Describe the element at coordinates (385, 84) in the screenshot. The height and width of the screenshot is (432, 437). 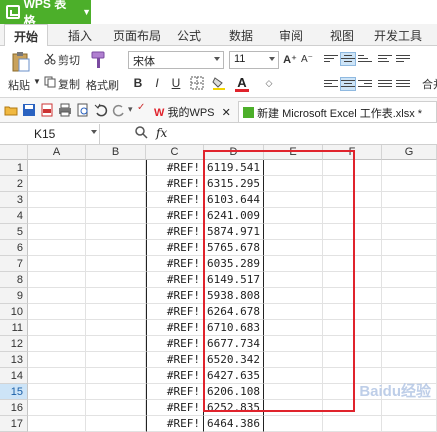
I see `justify-icon` at that location.